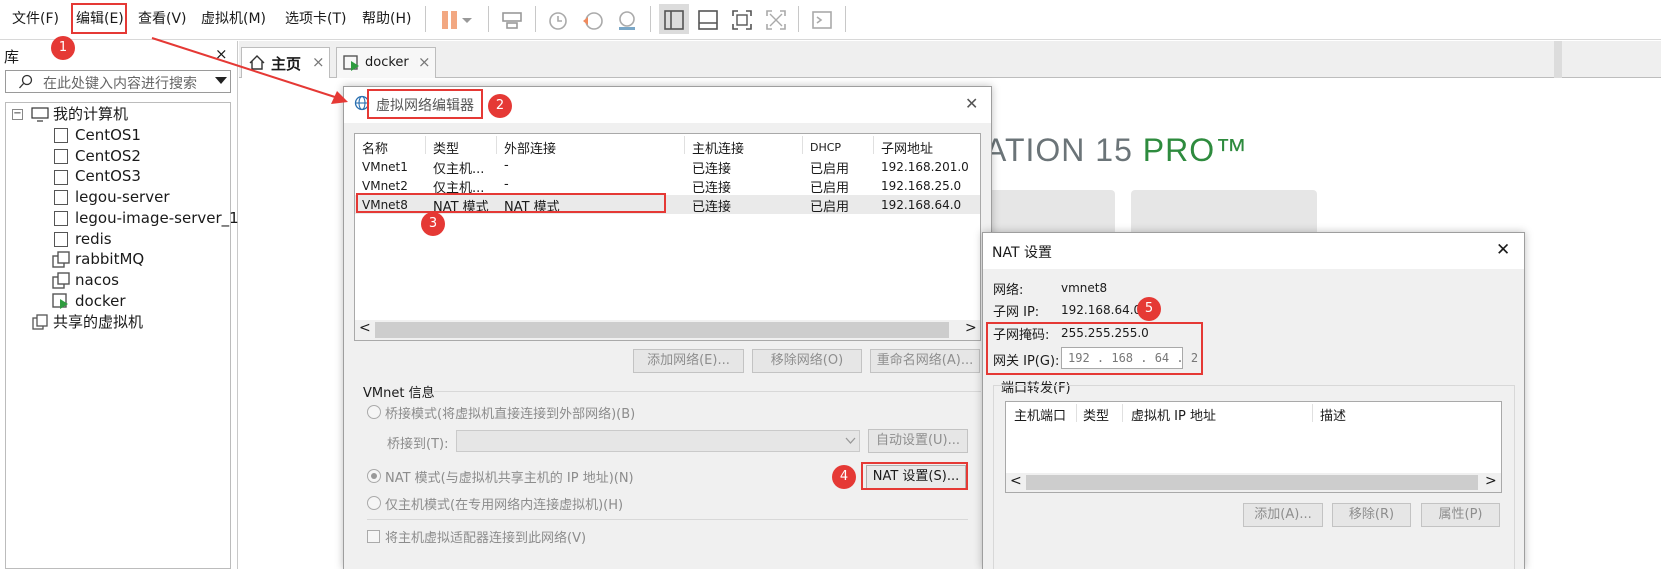 This screenshot has height=569, width=1661. What do you see at coordinates (971, 103) in the screenshot?
I see `vne-close-button: ✕` at bounding box center [971, 103].